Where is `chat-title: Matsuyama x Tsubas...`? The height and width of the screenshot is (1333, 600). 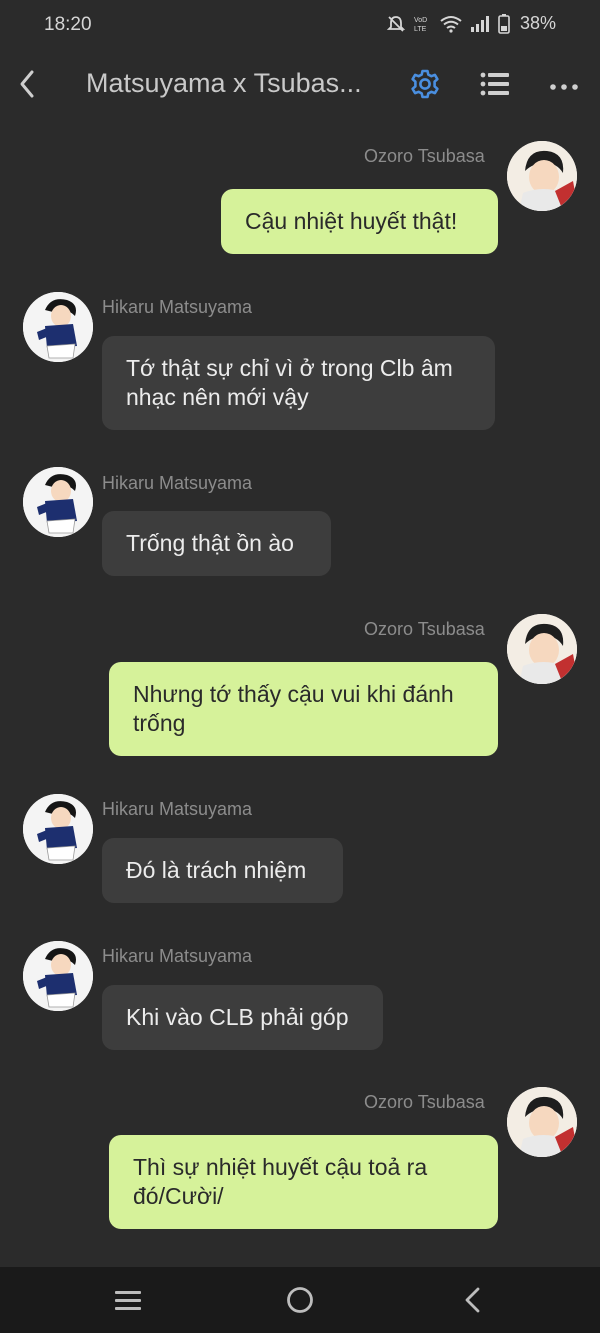
chat-title: Matsuyama x Tsubas... is located at coordinates (224, 83).